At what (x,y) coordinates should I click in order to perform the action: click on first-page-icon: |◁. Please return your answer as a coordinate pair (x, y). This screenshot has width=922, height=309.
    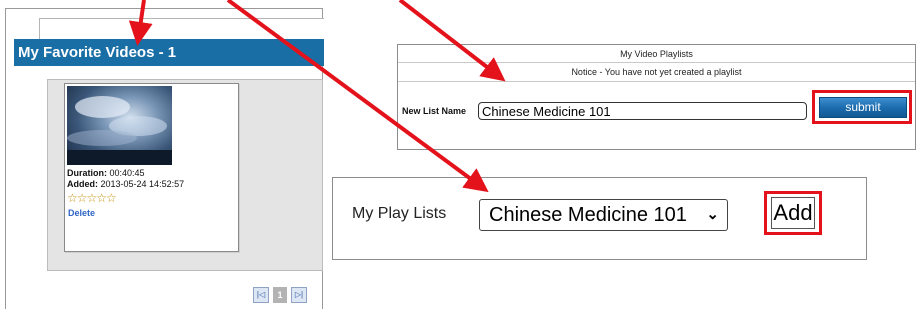
    Looking at the image, I should click on (261, 294).